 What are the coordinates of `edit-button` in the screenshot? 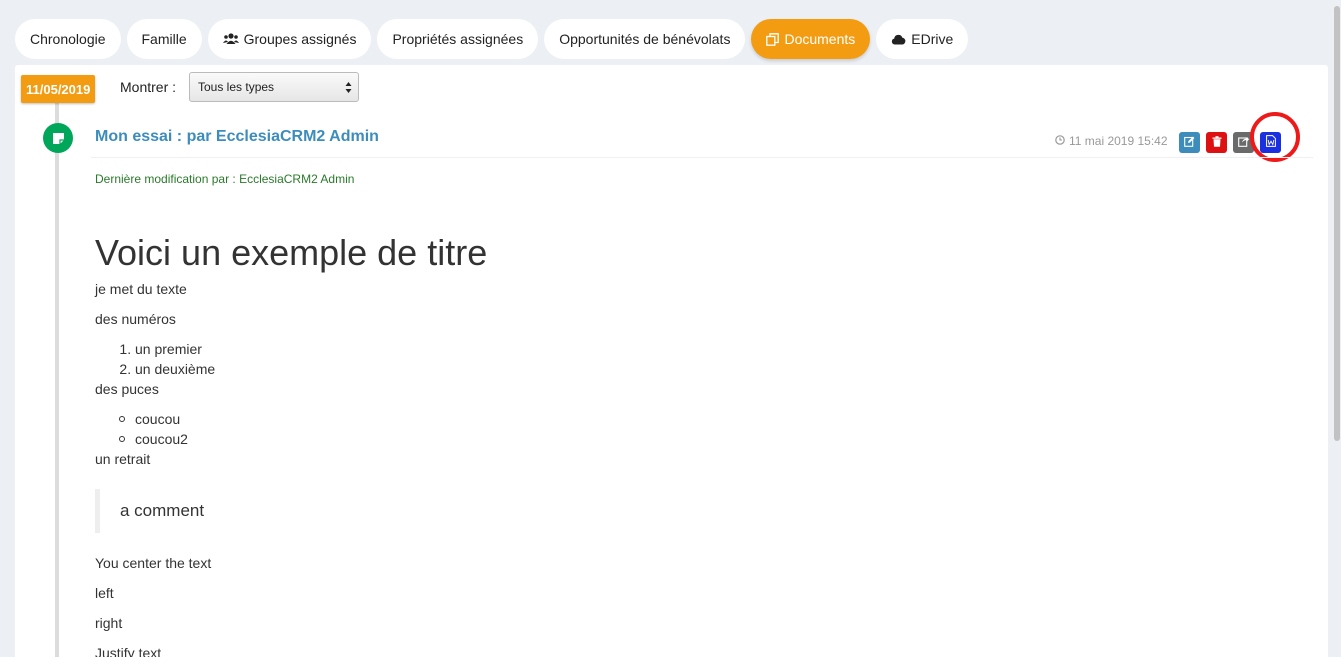 It's located at (1189, 142).